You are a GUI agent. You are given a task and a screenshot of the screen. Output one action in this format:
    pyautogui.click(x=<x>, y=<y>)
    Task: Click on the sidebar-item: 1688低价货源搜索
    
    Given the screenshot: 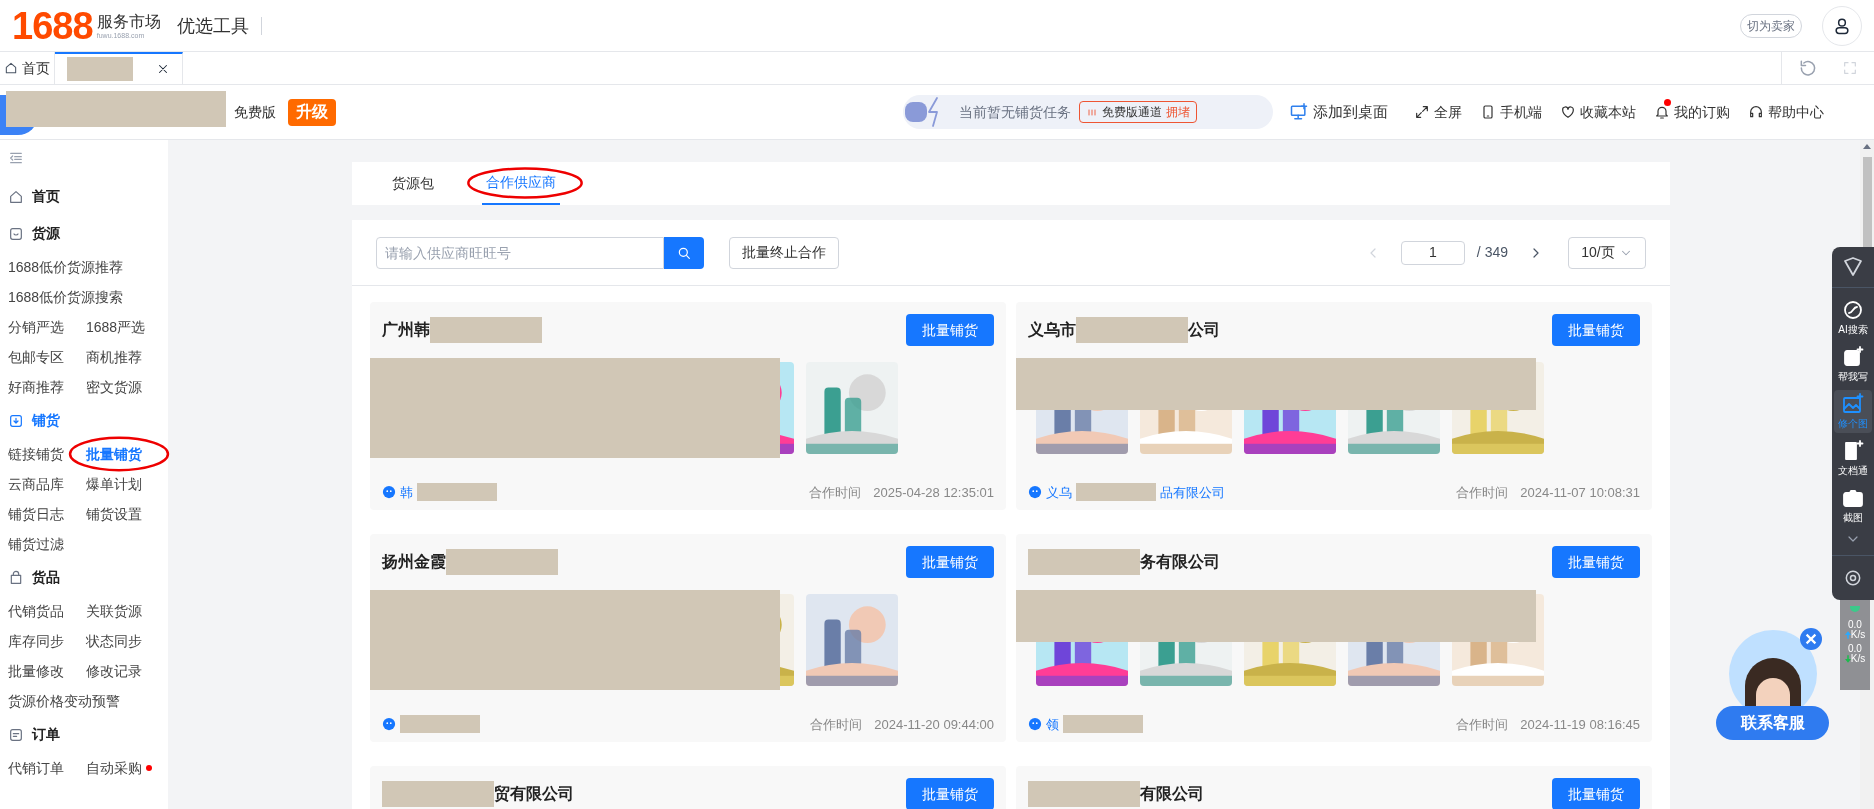 What is the action you would take?
    pyautogui.click(x=66, y=297)
    